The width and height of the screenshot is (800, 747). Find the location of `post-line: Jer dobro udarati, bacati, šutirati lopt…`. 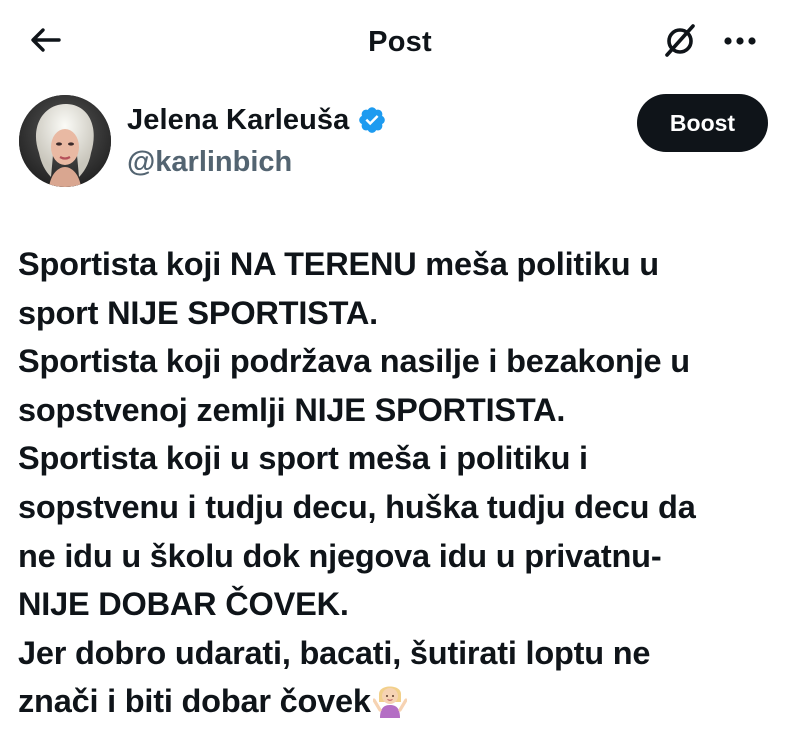

post-line: Jer dobro udarati, bacati, šutirati lopt… is located at coordinates (334, 652).